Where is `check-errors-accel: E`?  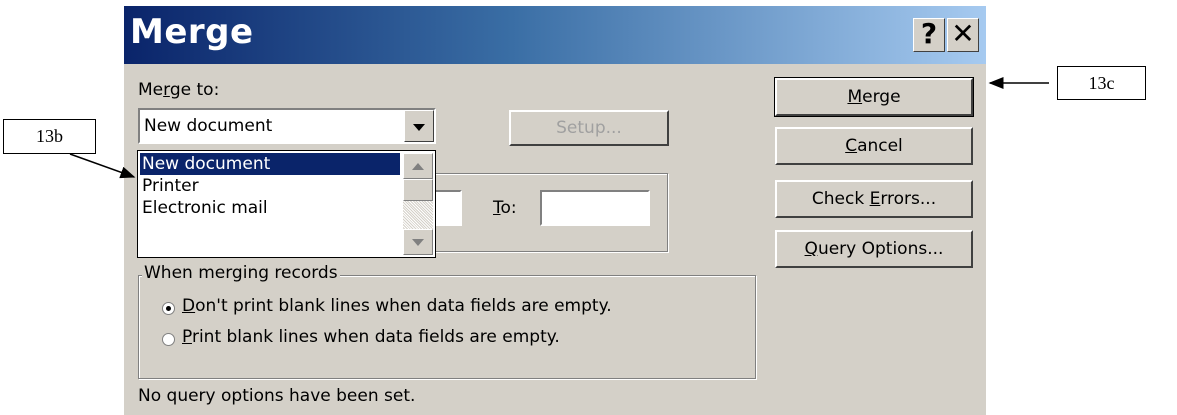 check-errors-accel: E is located at coordinates (875, 199).